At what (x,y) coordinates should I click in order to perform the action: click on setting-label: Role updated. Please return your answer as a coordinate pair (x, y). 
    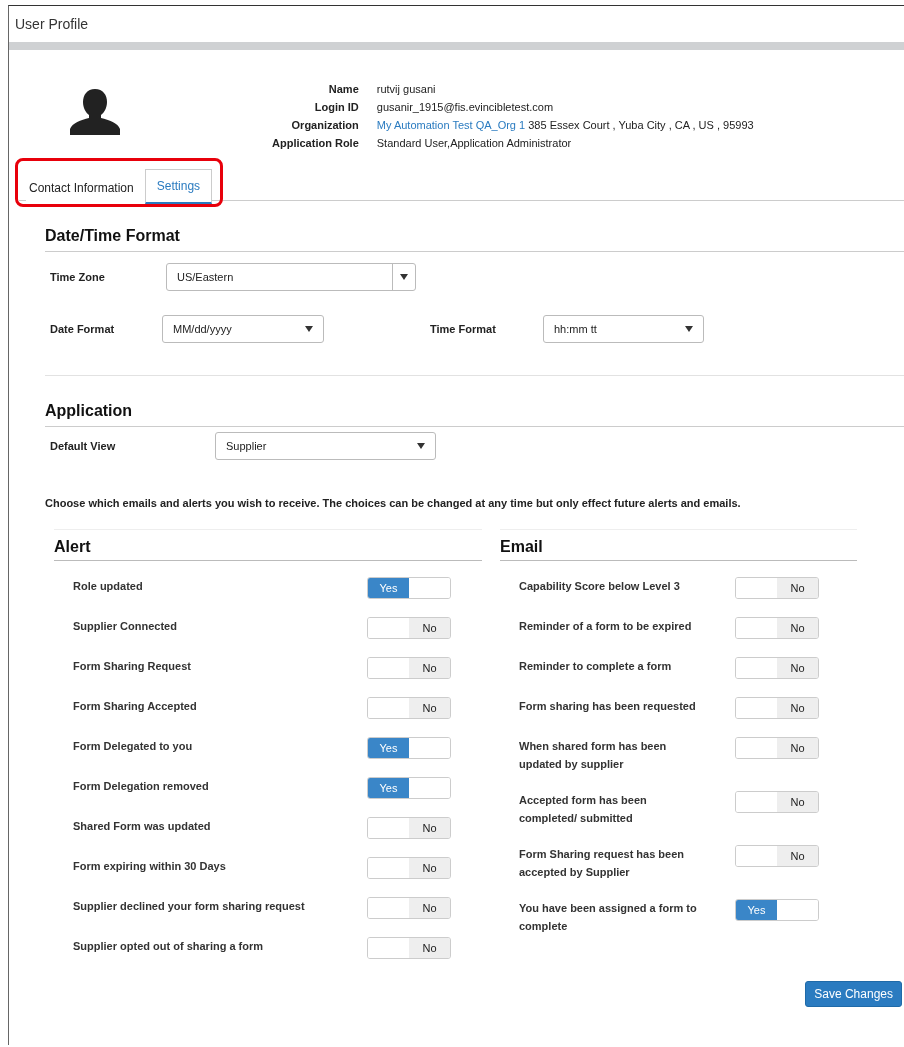
    Looking at the image, I should click on (108, 586).